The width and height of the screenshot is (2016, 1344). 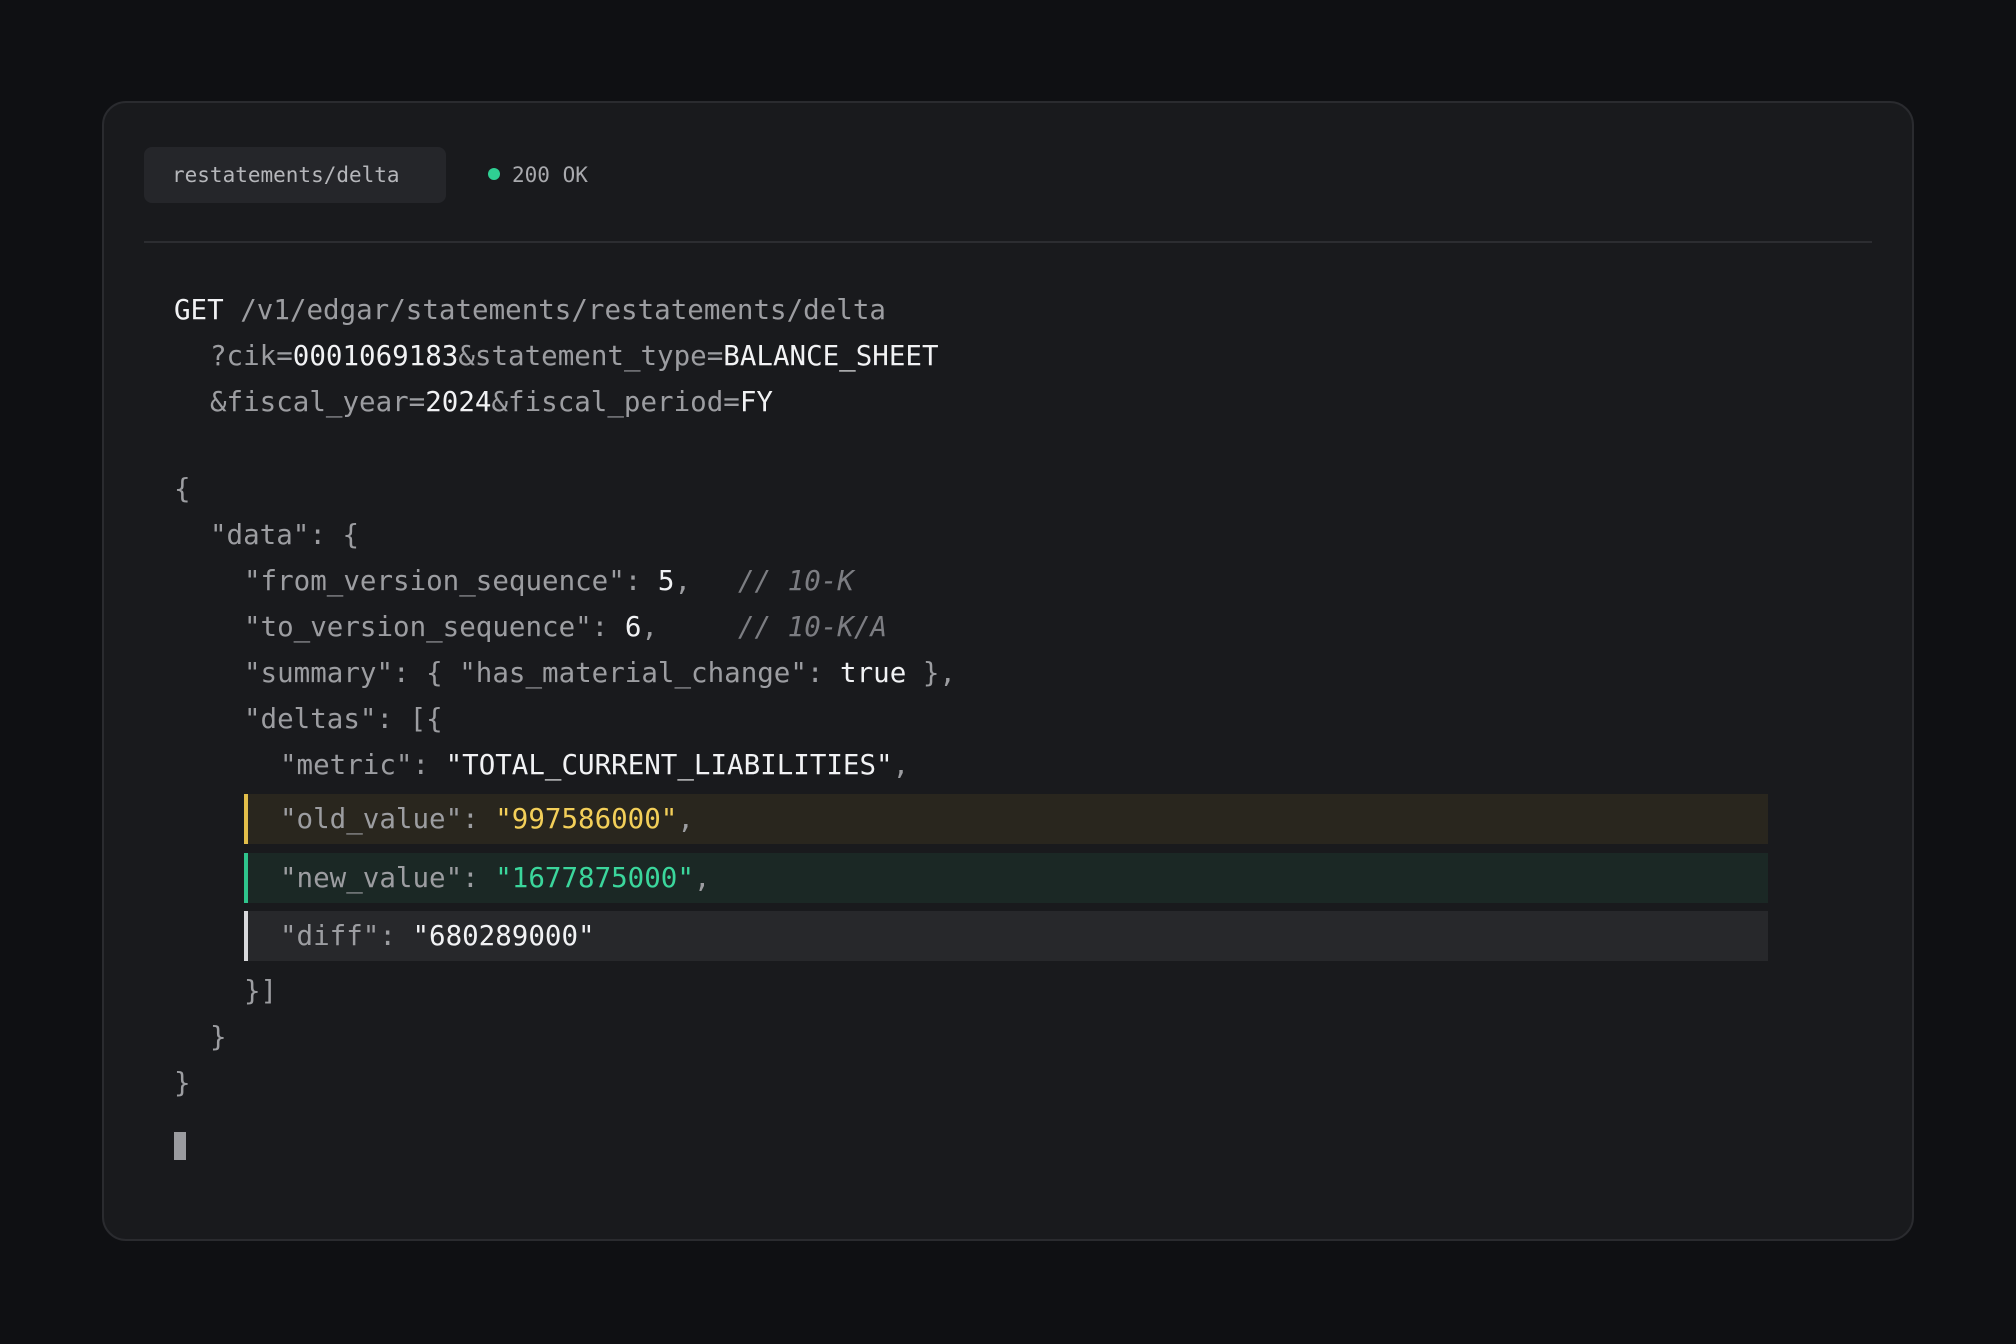 I want to click on param-cik-value: 0001069183, so click(x=375, y=356).